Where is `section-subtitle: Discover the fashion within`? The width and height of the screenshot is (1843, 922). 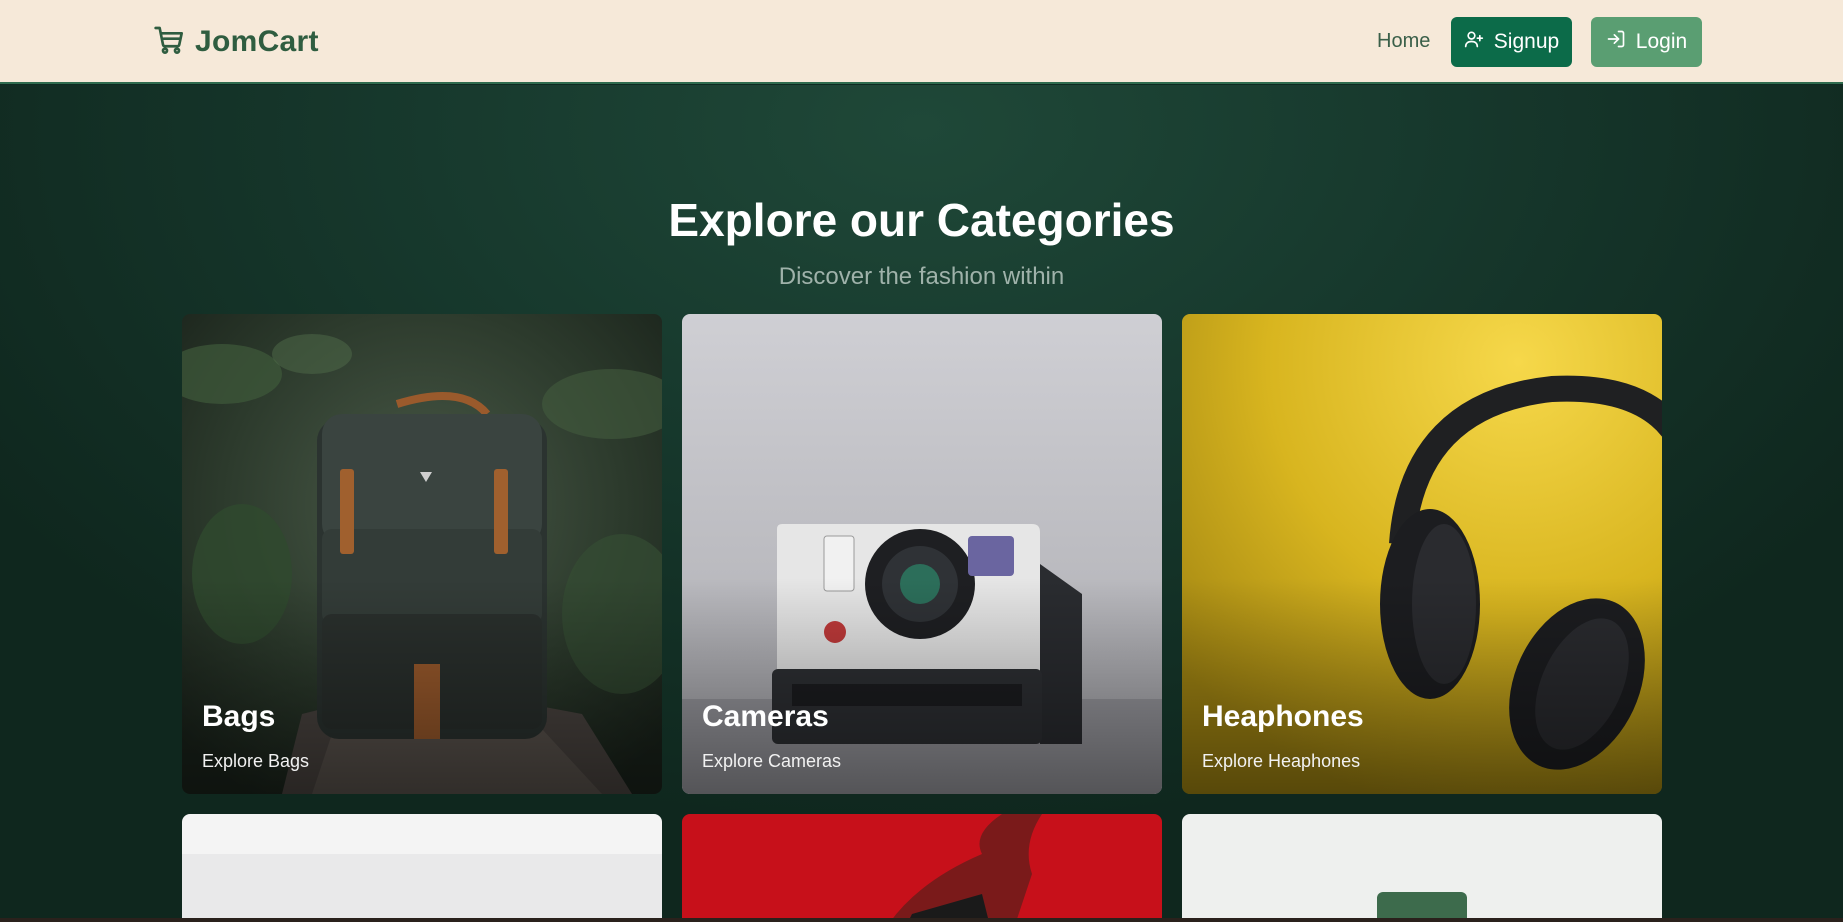 section-subtitle: Discover the fashion within is located at coordinates (921, 276).